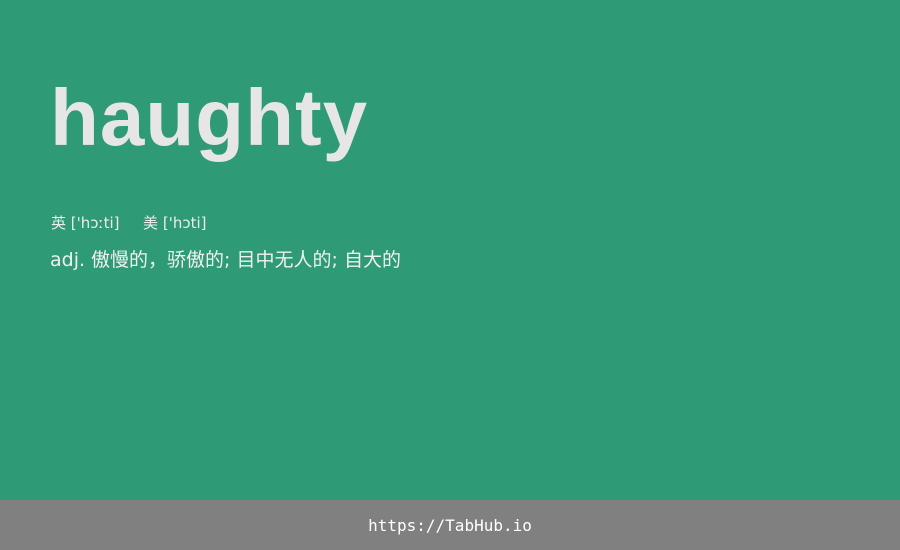 Image resolution: width=900 pixels, height=550 pixels. What do you see at coordinates (128, 223) in the screenshot?
I see `pronunciation-row: 英 ['hɔːti] 美 ['hɔti]` at bounding box center [128, 223].